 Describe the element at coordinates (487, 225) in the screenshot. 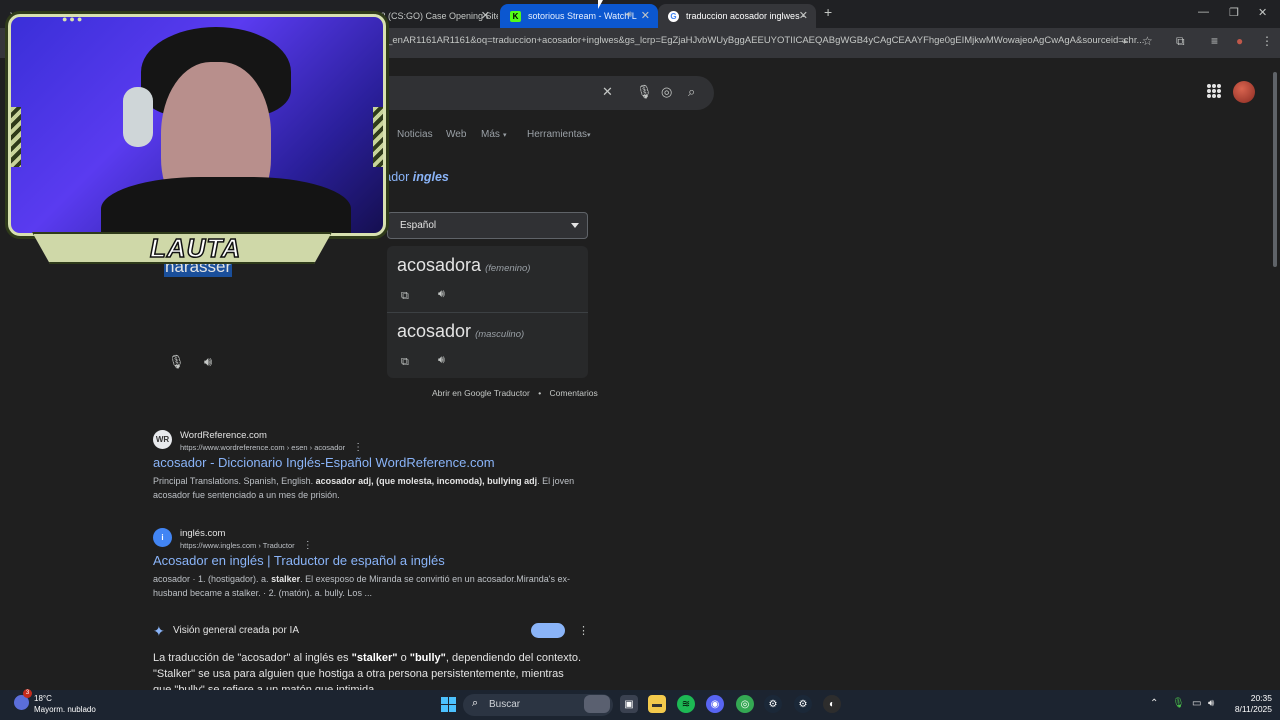

I see `target-language-select: Español` at that location.